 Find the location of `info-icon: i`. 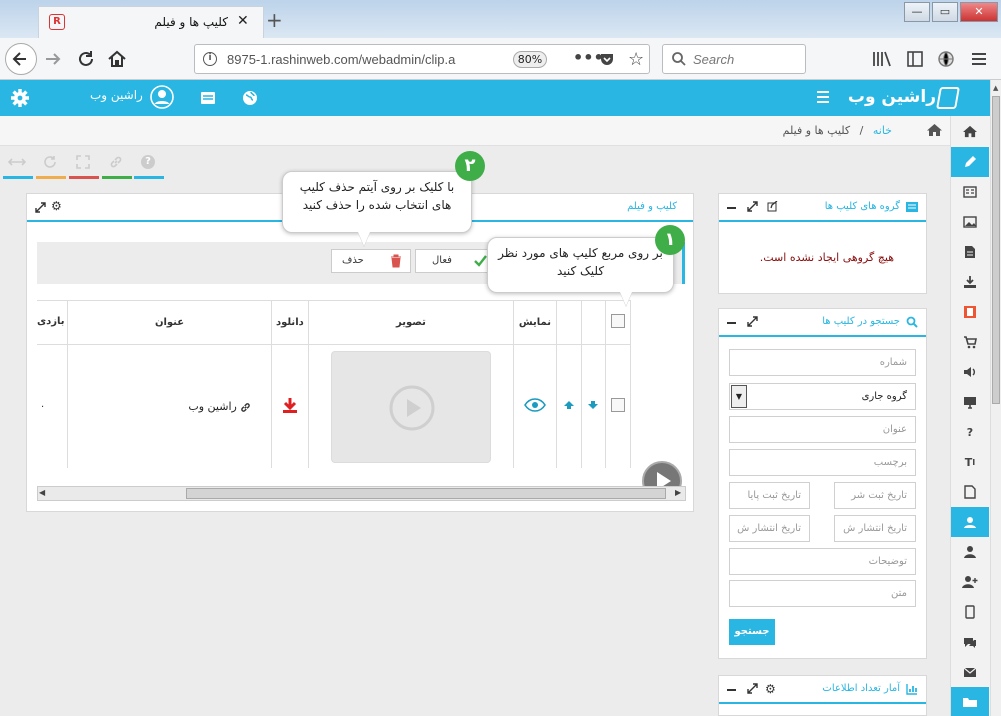

info-icon: i is located at coordinates (210, 59).